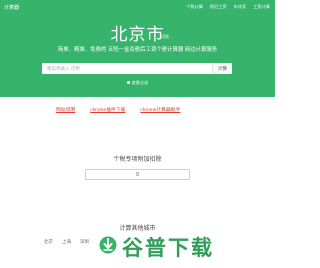  Describe the element at coordinates (48, 242) in the screenshot. I see `city-link-beijing: 北京` at that location.